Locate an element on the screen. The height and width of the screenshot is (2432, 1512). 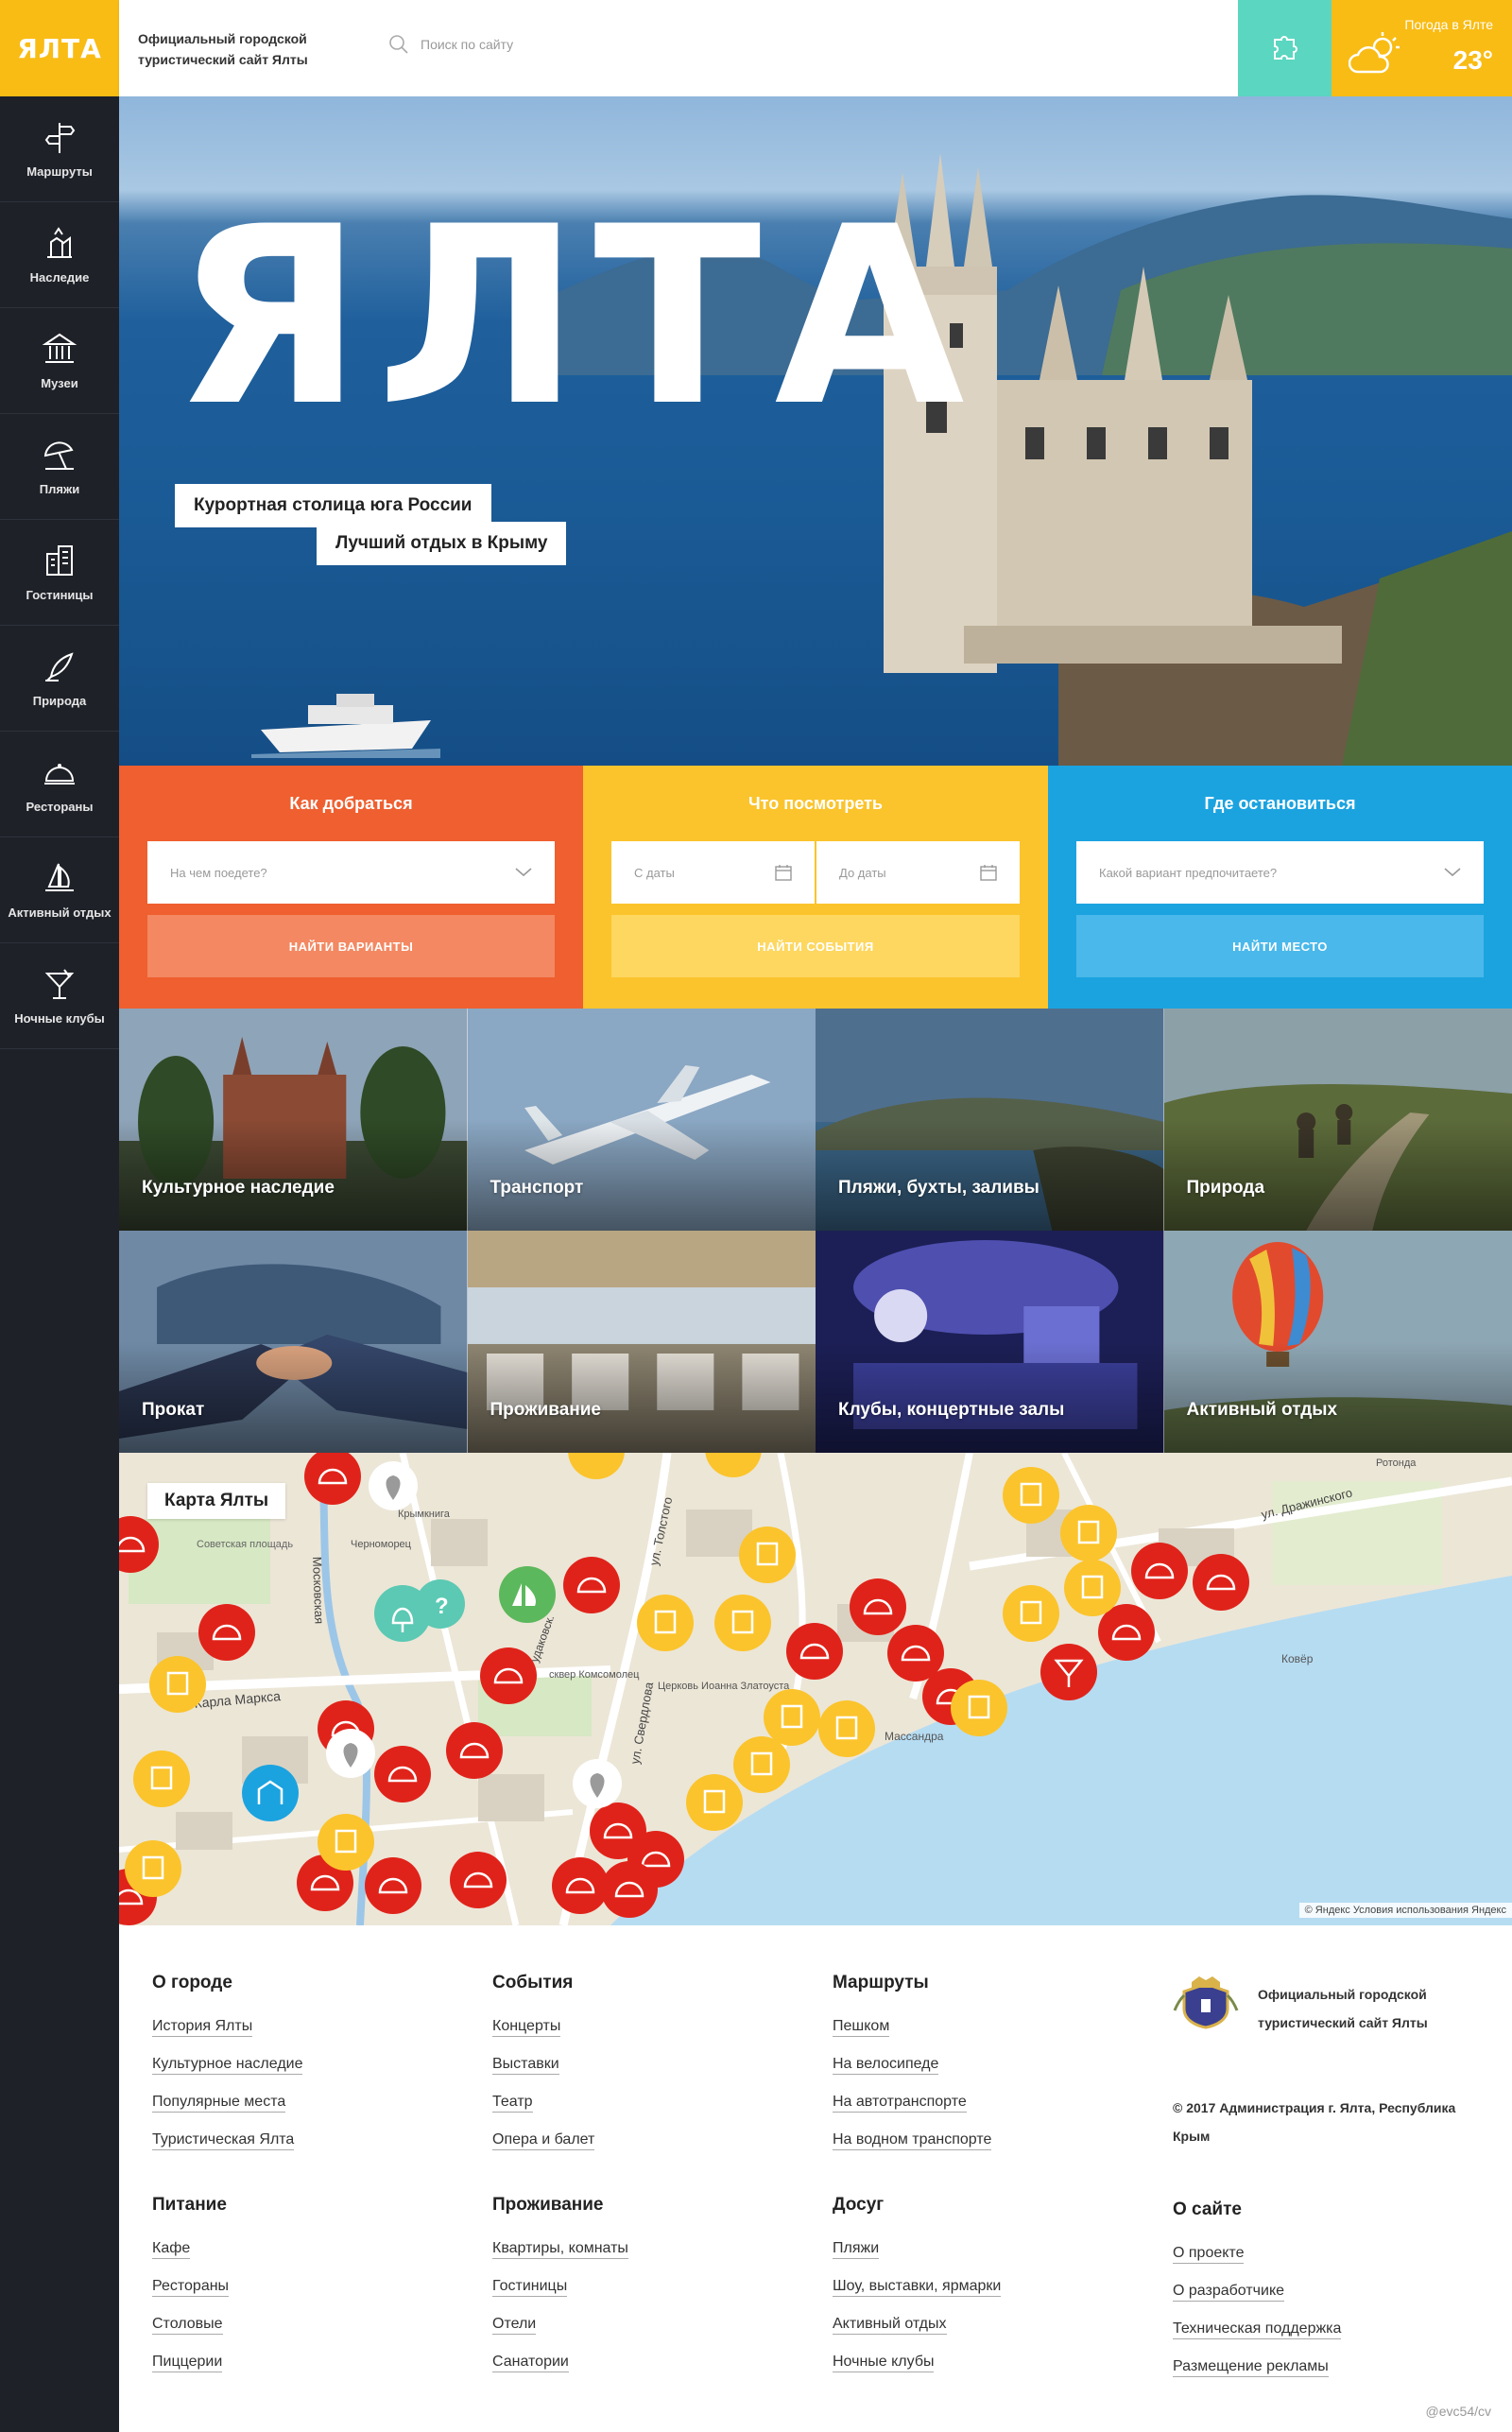
tile-accommodation: Проживание is located at coordinates (641, 1342).